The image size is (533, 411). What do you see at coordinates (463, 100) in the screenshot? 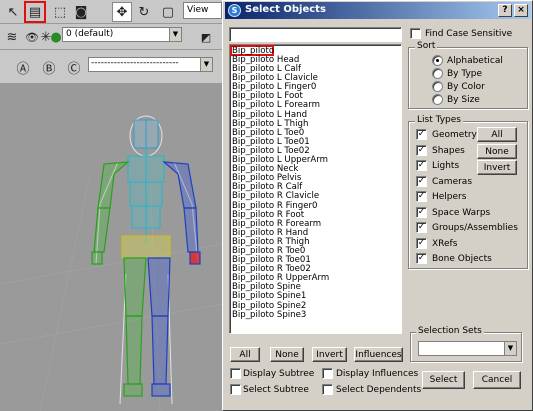
I see `sort-option-label: By Size` at bounding box center [463, 100].